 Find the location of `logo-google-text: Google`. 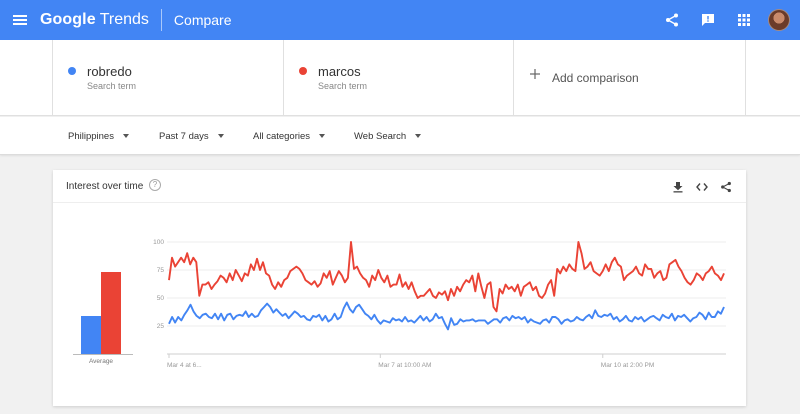

logo-google-text: Google is located at coordinates (68, 19).